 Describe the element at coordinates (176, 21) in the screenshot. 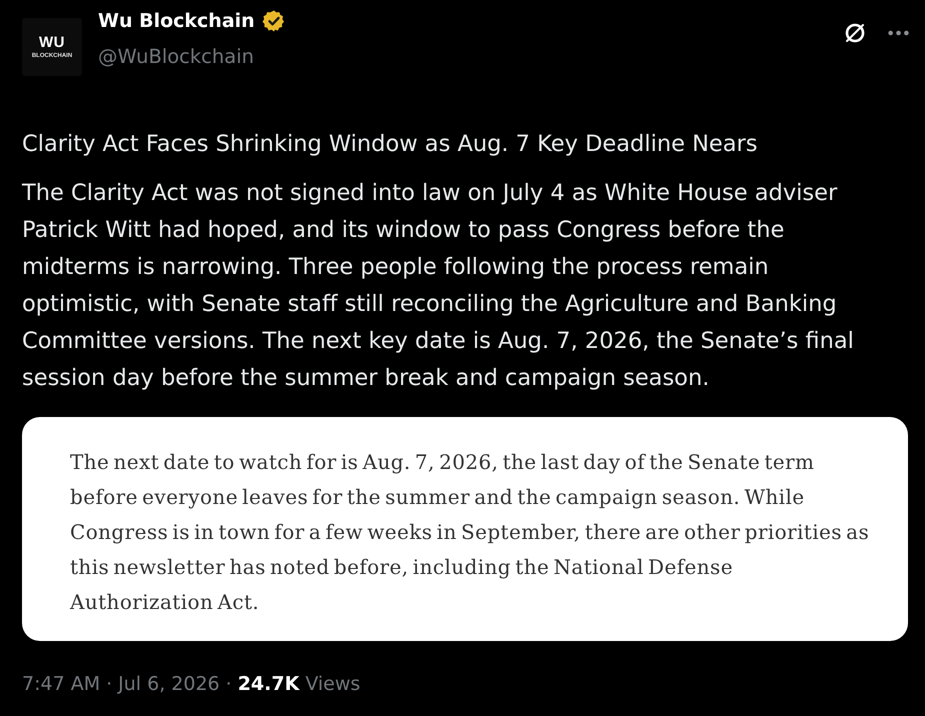

I see `author-name: Wu Blockchain` at that location.